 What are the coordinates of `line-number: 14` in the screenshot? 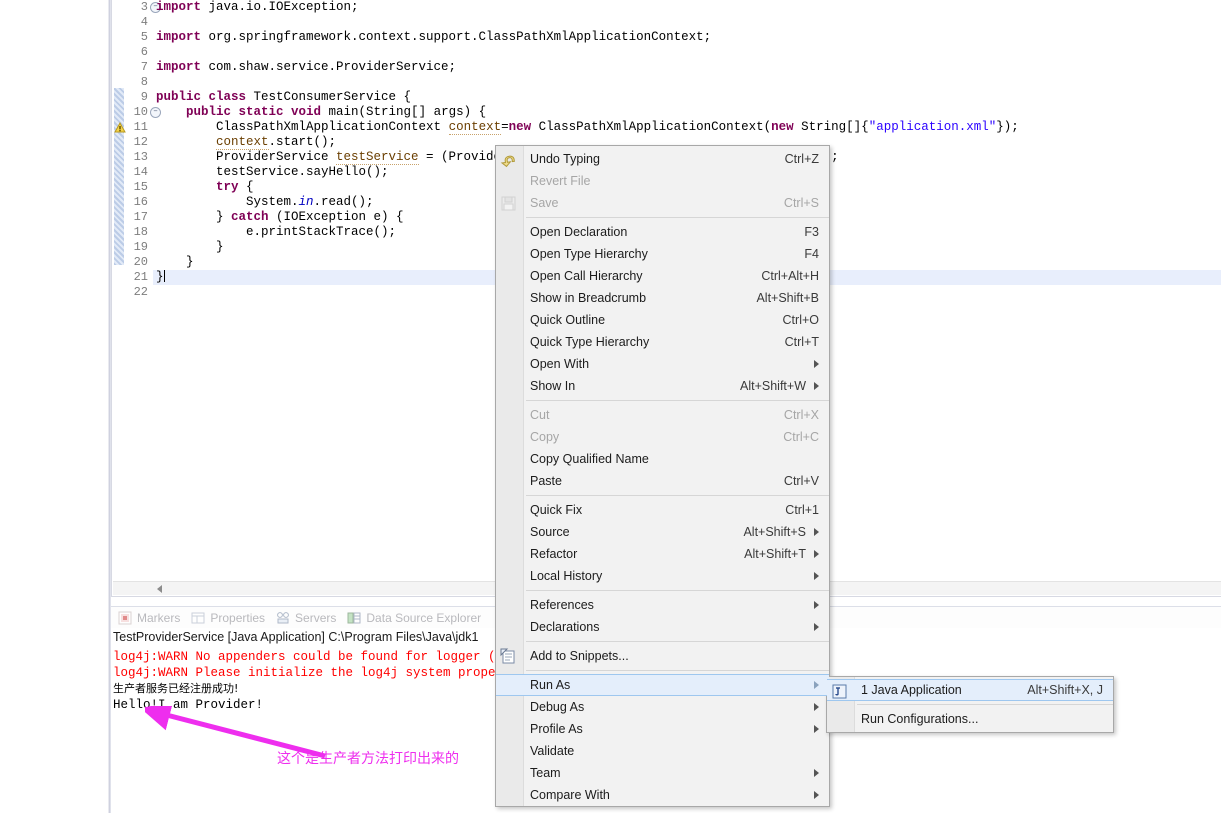 It's located at (140, 172).